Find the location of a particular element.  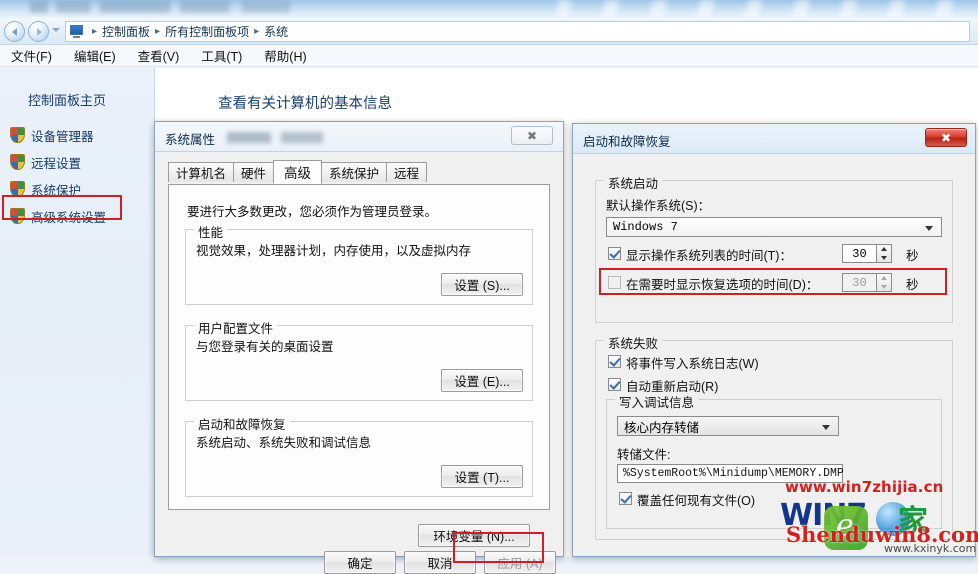

sidebar-item-label: 高级系统设置 is located at coordinates (69, 217).